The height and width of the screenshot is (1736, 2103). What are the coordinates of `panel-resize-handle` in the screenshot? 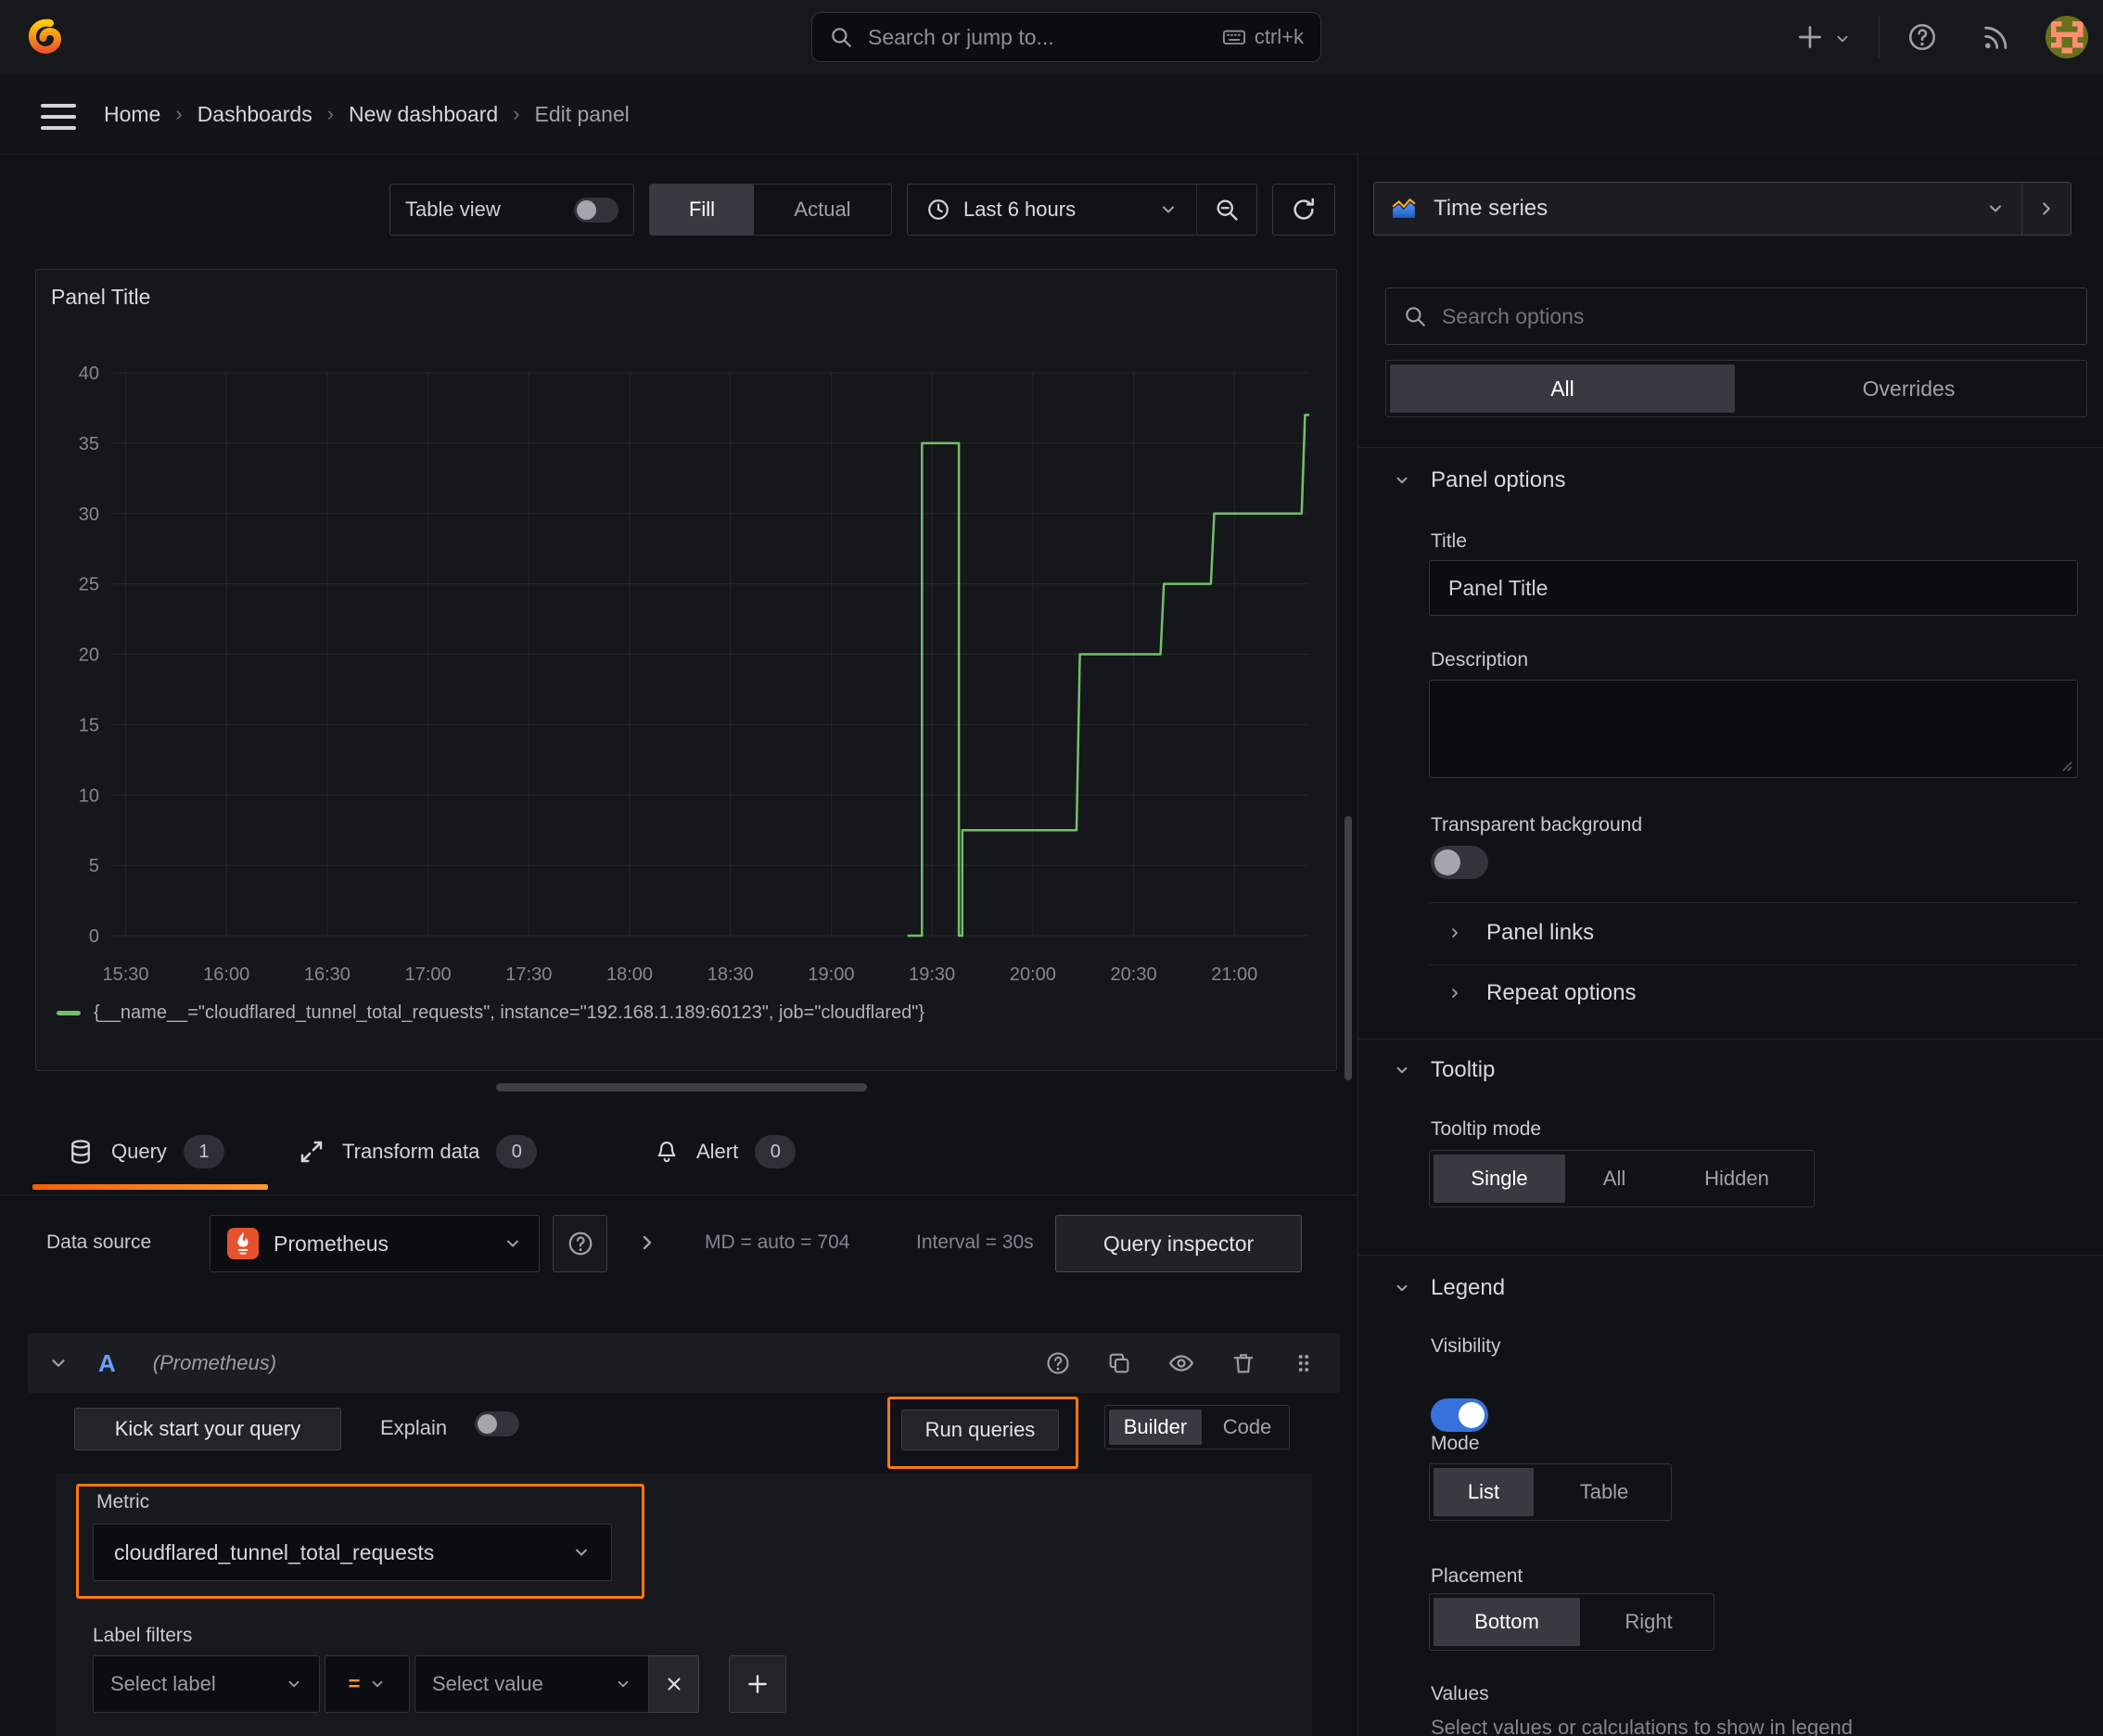 It's located at (681, 1087).